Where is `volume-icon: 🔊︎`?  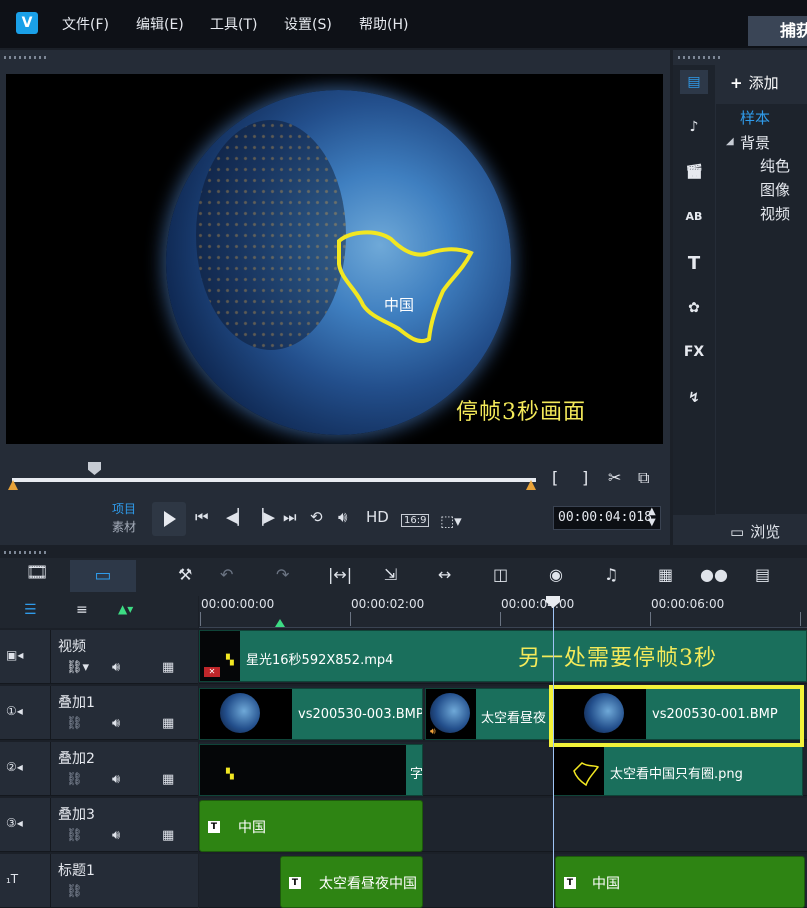 volume-icon: 🔊︎ is located at coordinates (342, 517).